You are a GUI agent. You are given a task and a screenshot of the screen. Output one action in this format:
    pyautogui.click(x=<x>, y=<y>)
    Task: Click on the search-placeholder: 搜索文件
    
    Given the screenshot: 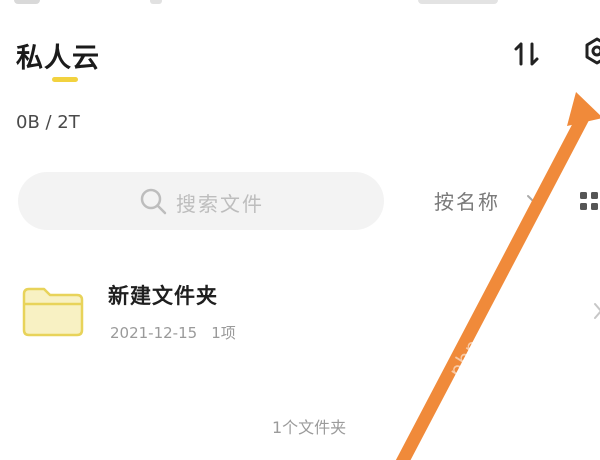 What is the action you would take?
    pyautogui.click(x=220, y=204)
    